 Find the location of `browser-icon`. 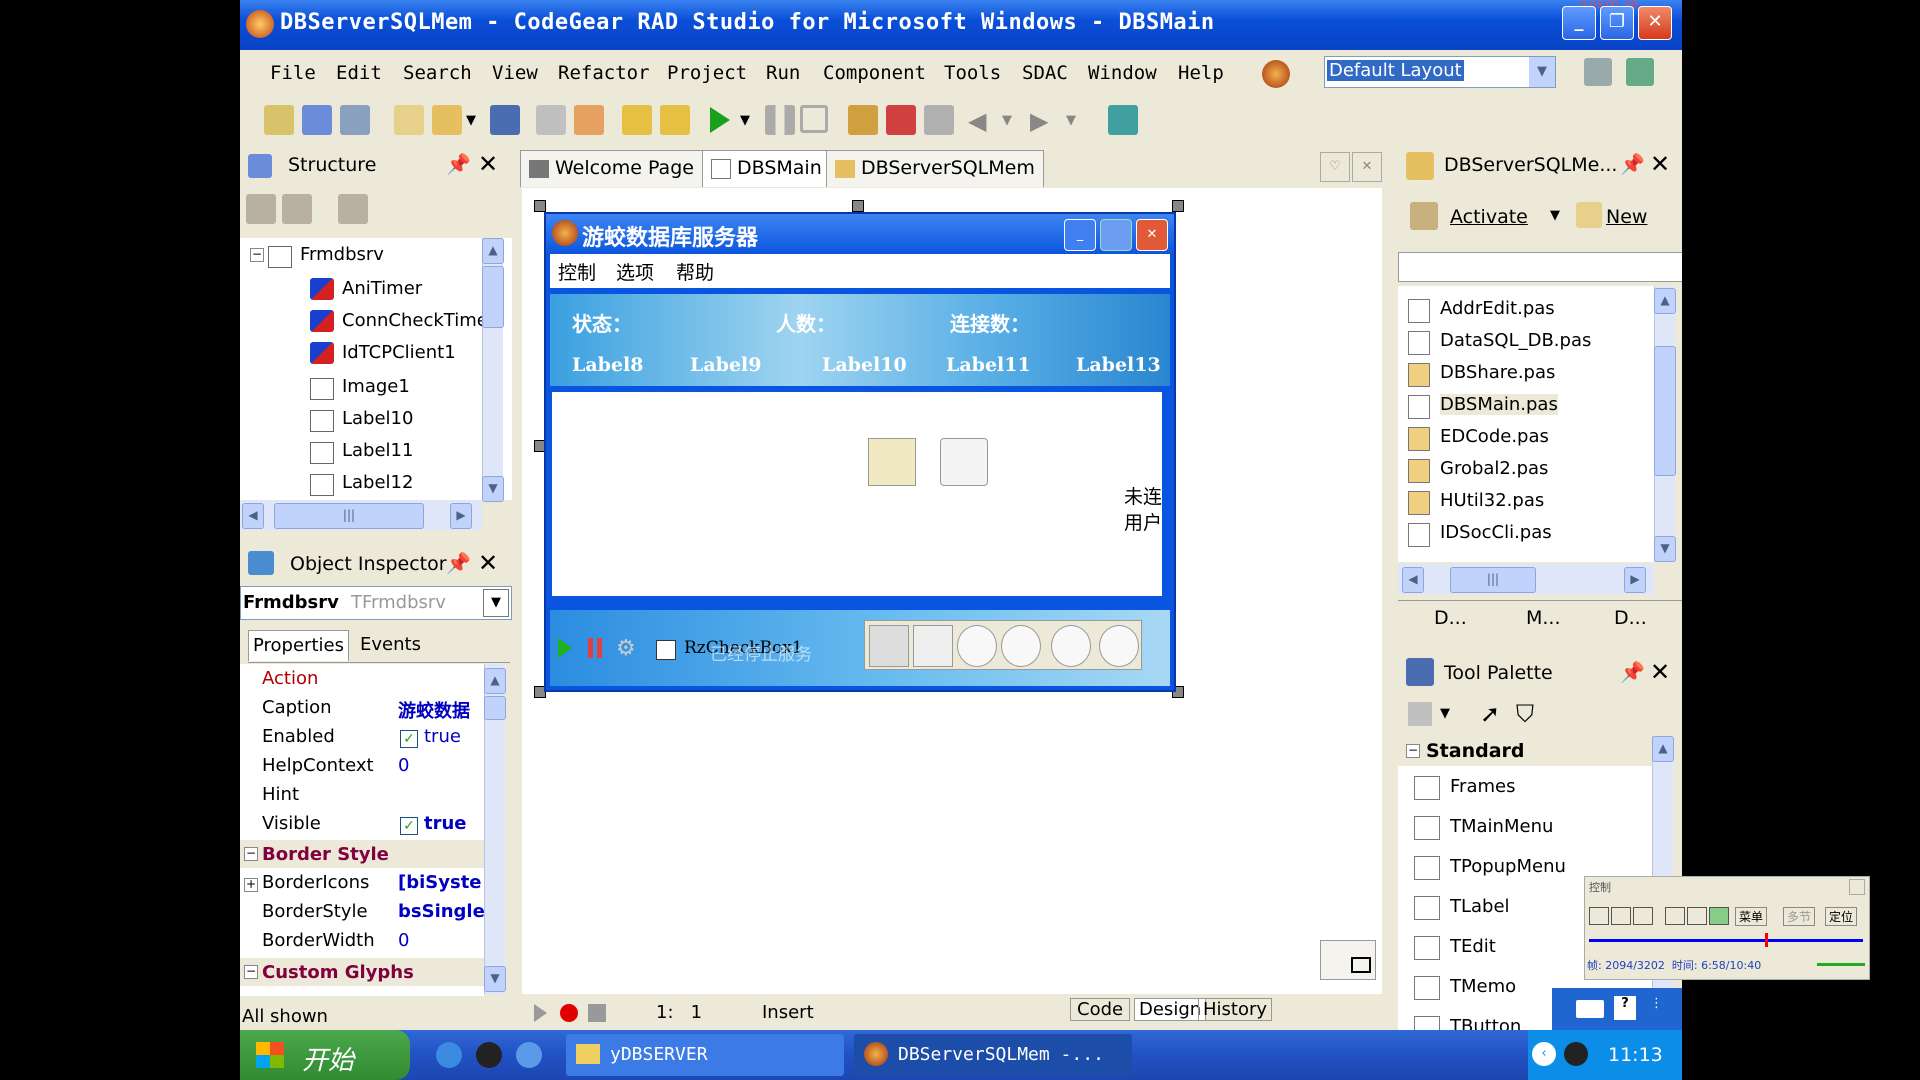

browser-icon is located at coordinates (529, 1055).